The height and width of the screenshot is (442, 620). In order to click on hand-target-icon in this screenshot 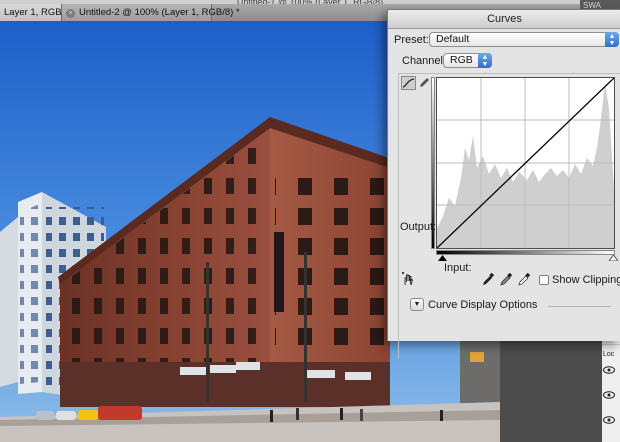, I will do `click(409, 279)`.